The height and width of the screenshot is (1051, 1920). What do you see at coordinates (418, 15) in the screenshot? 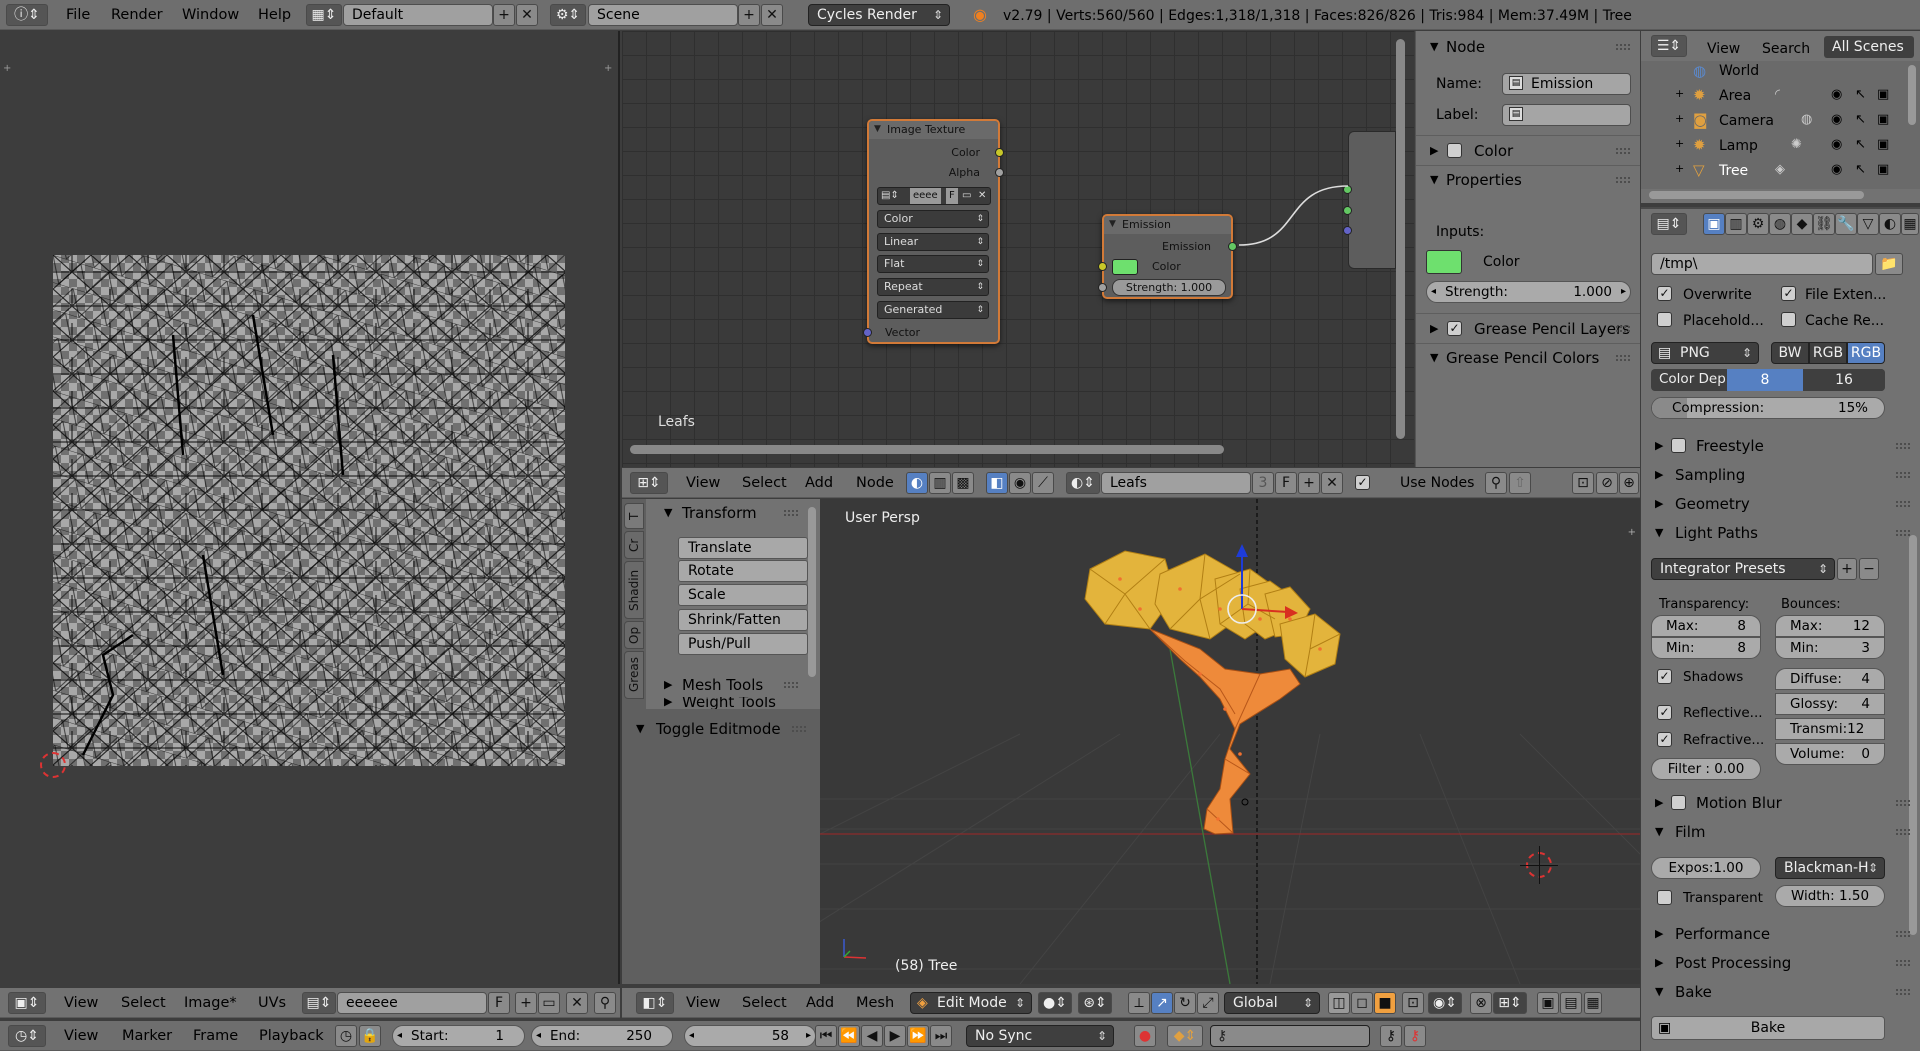
I see `layout-field: Default` at bounding box center [418, 15].